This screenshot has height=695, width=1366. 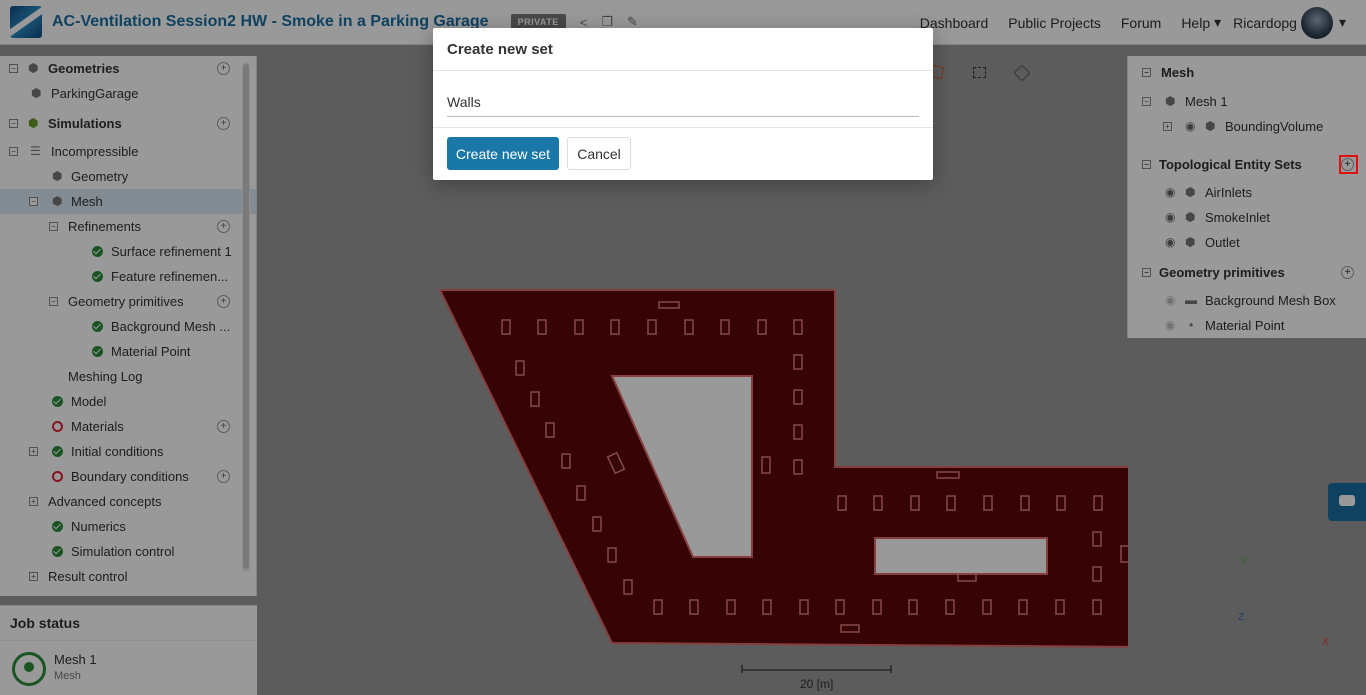 I want to click on create-set-dialog: Create new set Create new set Cancel, so click(x=683, y=104).